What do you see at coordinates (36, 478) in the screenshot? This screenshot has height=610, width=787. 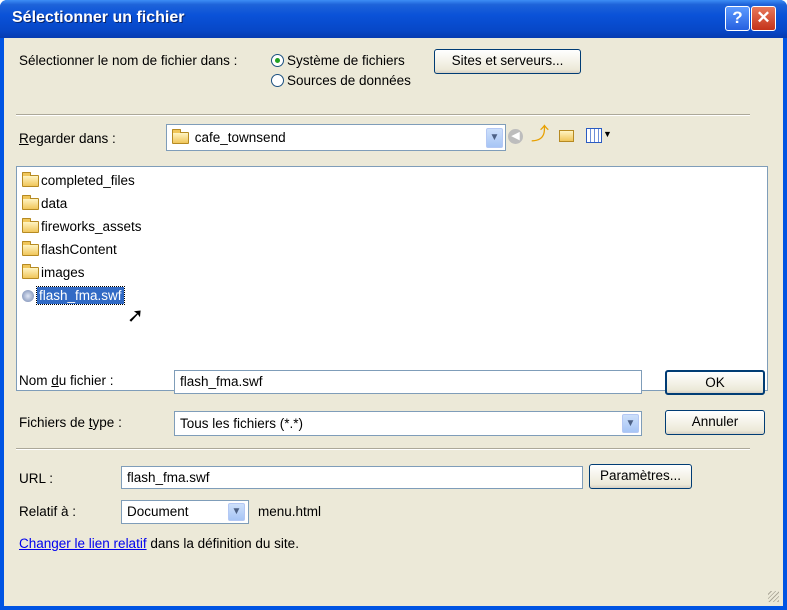 I see `url-label: URL :` at bounding box center [36, 478].